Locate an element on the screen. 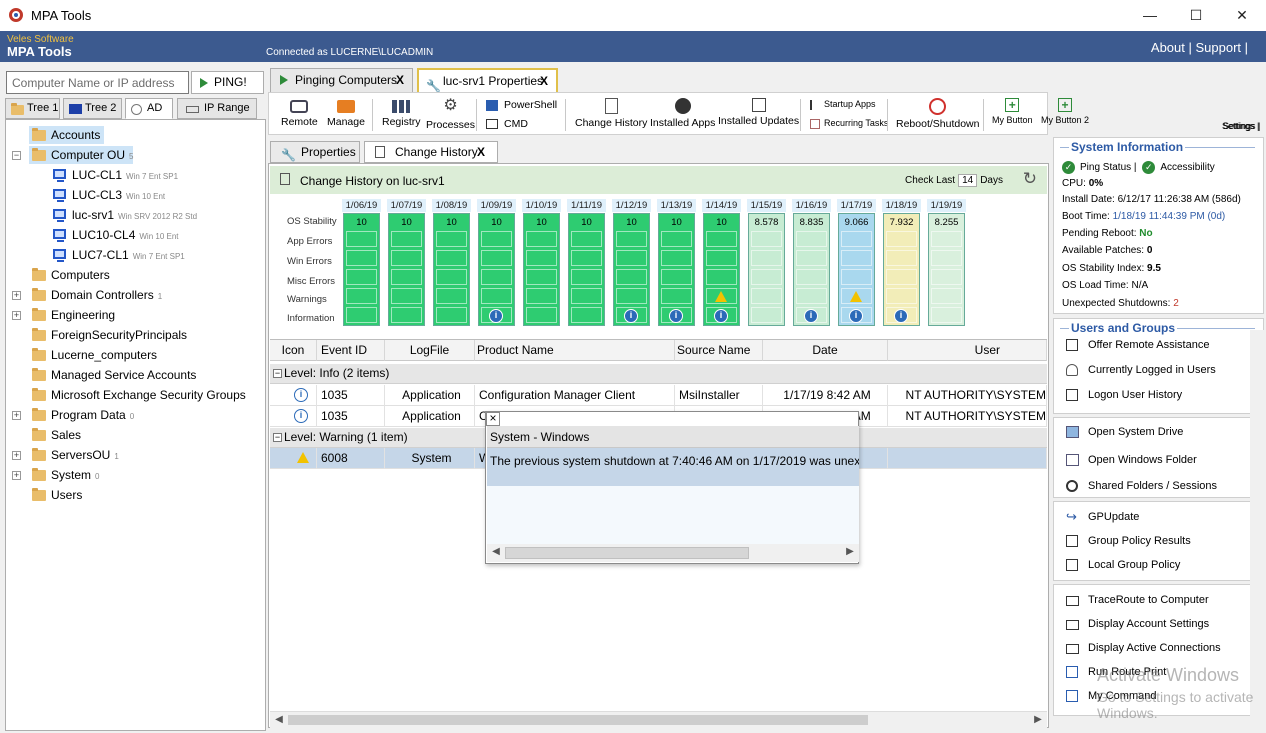 Image resolution: width=1266 pixels, height=733 pixels. tree-node: LUC-CL3 Win 10 Ent is located at coordinates (107, 195).